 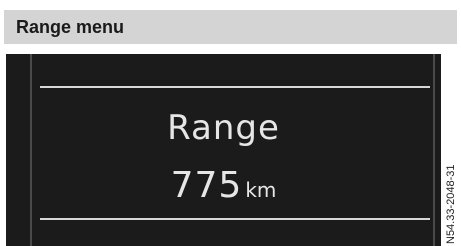 What do you see at coordinates (70, 27) in the screenshot?
I see `section-title: Range menu` at bounding box center [70, 27].